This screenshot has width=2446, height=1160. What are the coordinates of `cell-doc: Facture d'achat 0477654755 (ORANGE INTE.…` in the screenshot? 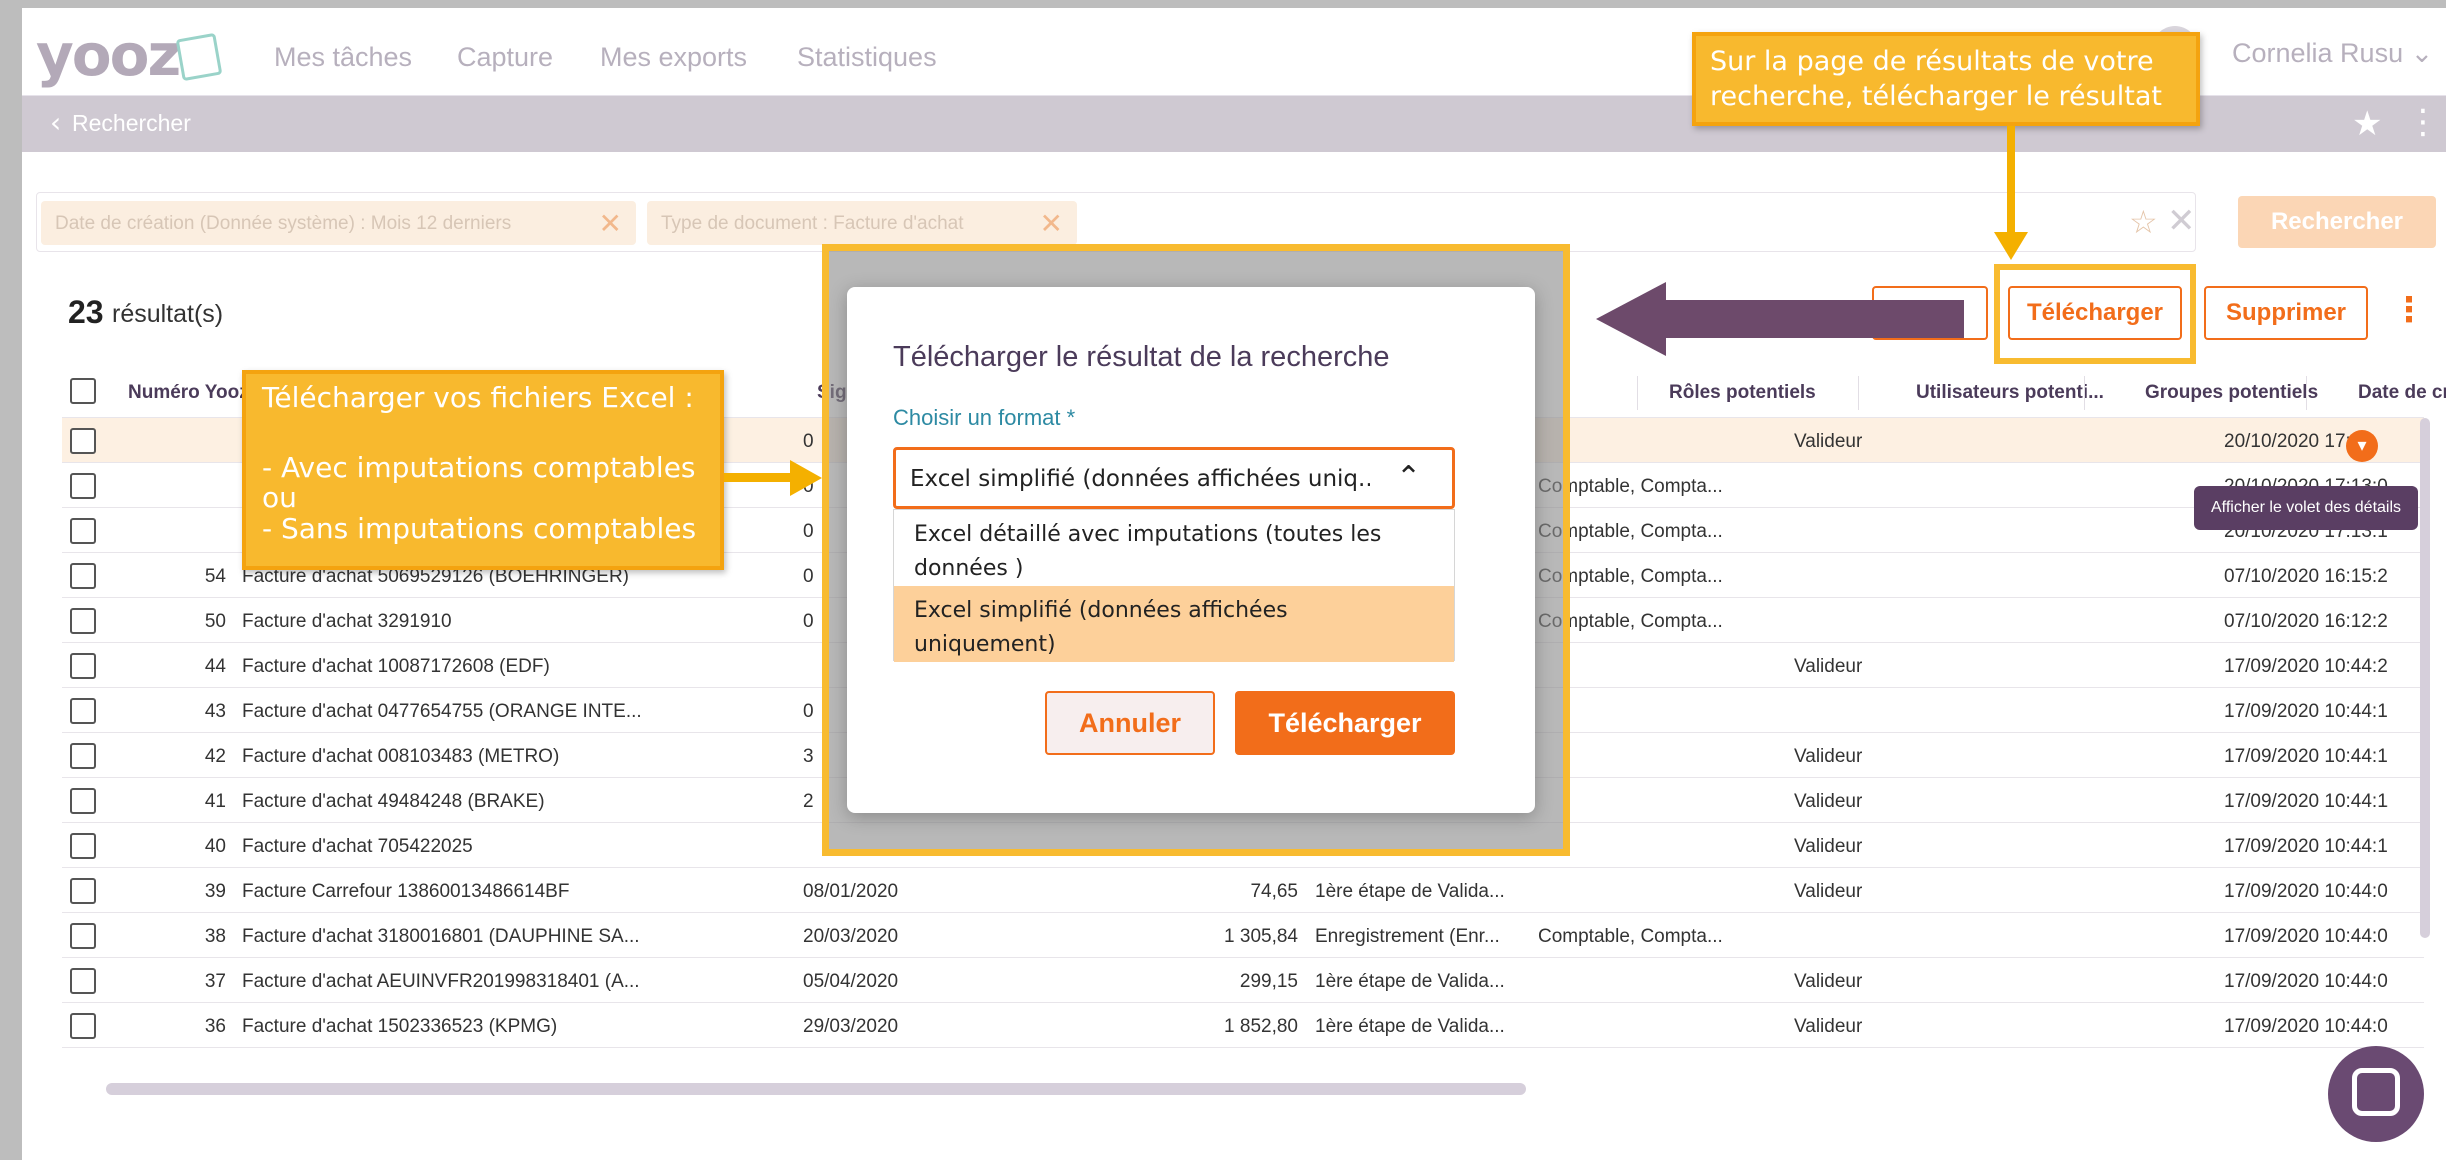 It's located at (442, 711).